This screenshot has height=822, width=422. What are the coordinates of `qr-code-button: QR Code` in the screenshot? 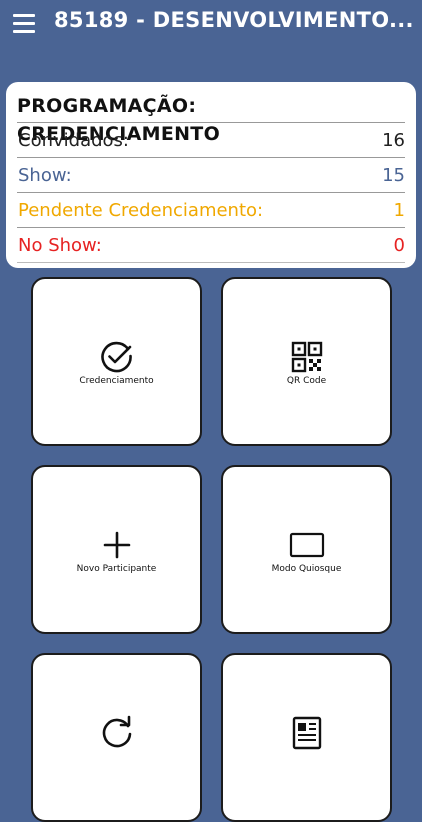 It's located at (306, 361).